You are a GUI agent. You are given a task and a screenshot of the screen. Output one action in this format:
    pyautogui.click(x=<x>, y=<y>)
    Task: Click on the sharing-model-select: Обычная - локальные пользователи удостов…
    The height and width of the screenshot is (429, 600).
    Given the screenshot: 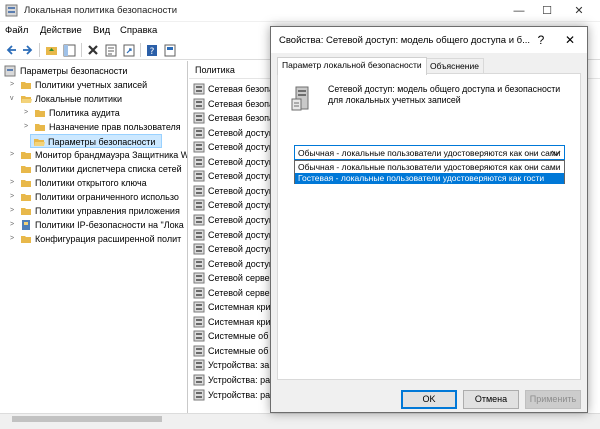 What is the action you would take?
    pyautogui.click(x=429, y=152)
    